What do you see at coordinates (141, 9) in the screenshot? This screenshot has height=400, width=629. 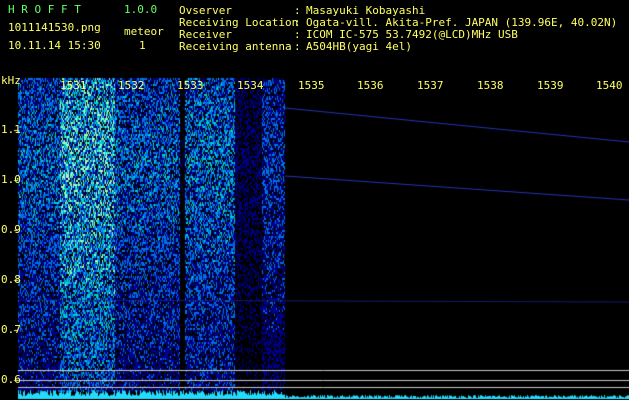 I see `app-version: 1.0.0` at bounding box center [141, 9].